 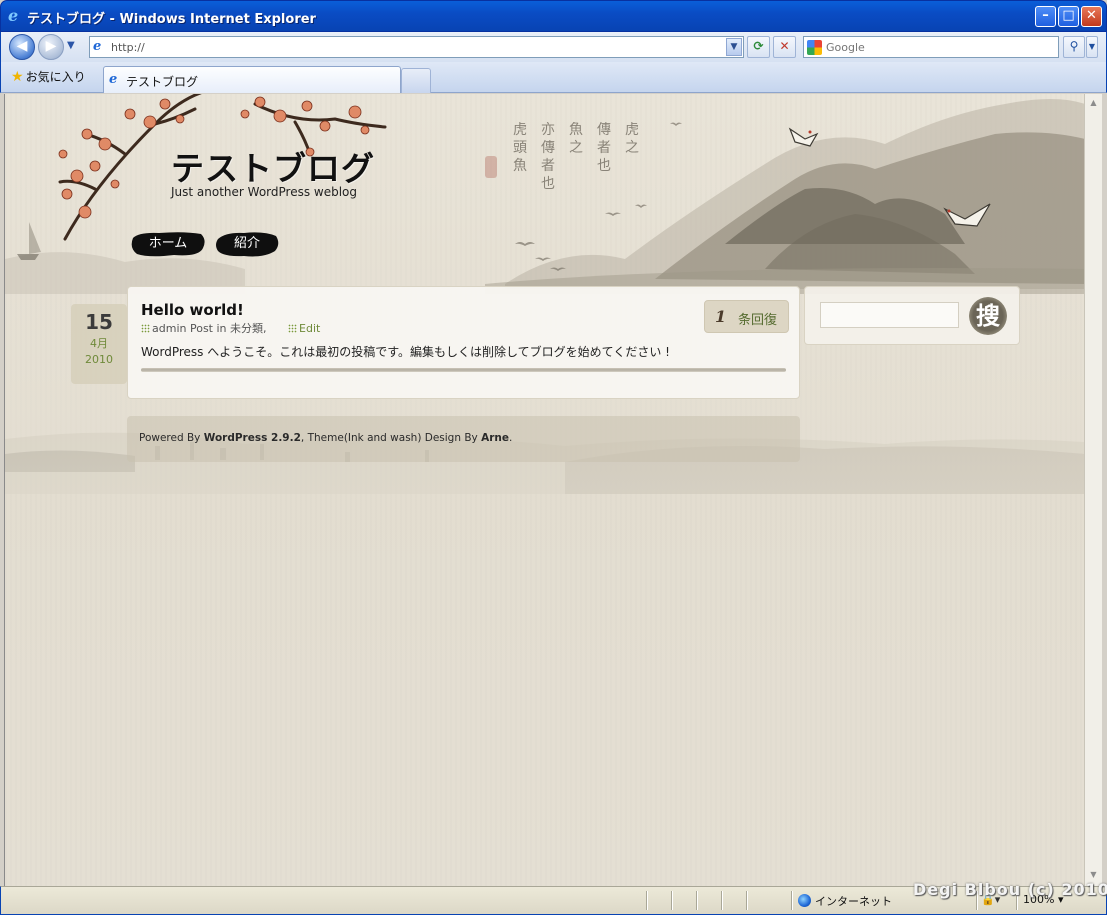 What do you see at coordinates (162, 82) in the screenshot?
I see `tab-label: テストブログ` at bounding box center [162, 82].